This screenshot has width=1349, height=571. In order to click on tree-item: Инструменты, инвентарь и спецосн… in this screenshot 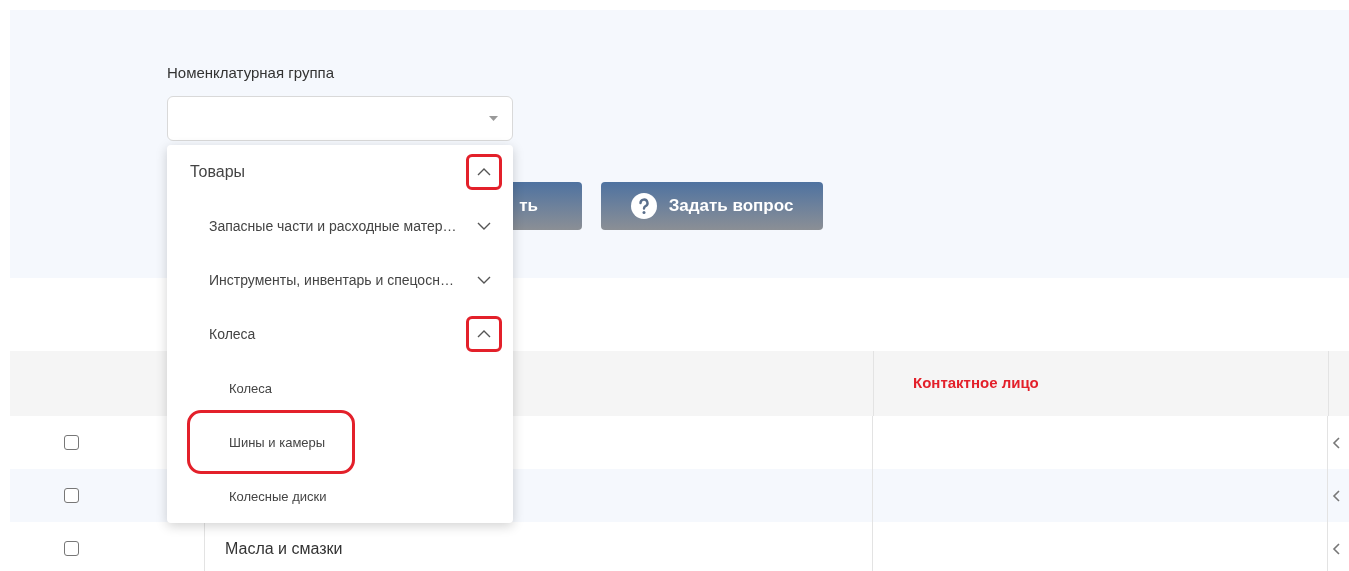, I will do `click(331, 280)`.